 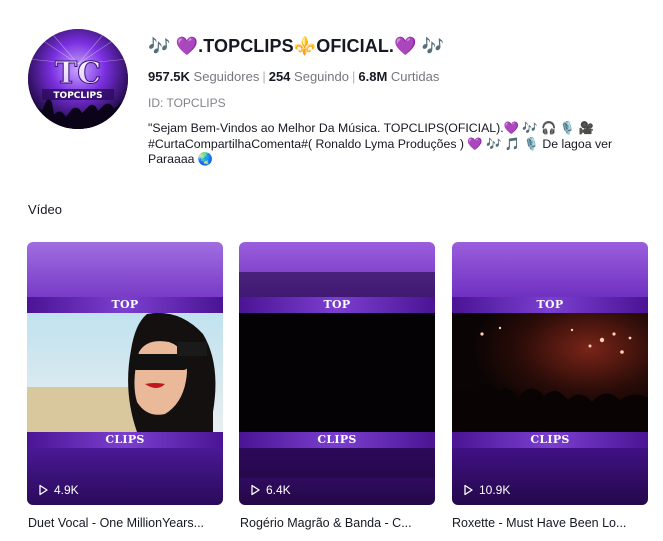 I want to click on view-count-value: 4.9K, so click(x=66, y=490).